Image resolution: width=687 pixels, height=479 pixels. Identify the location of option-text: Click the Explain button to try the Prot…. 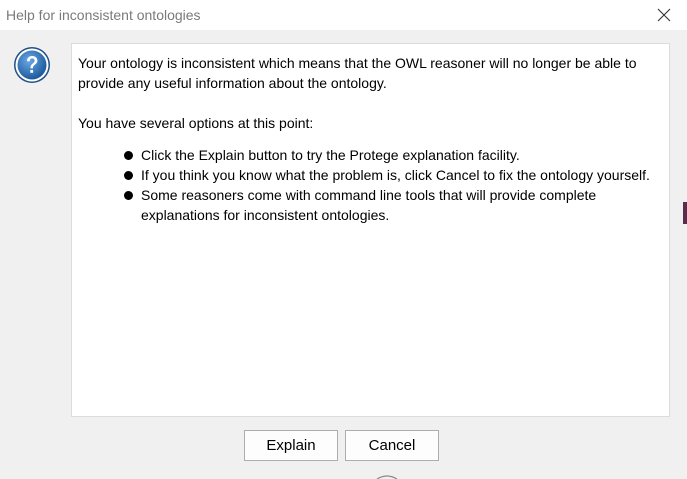
(330, 155).